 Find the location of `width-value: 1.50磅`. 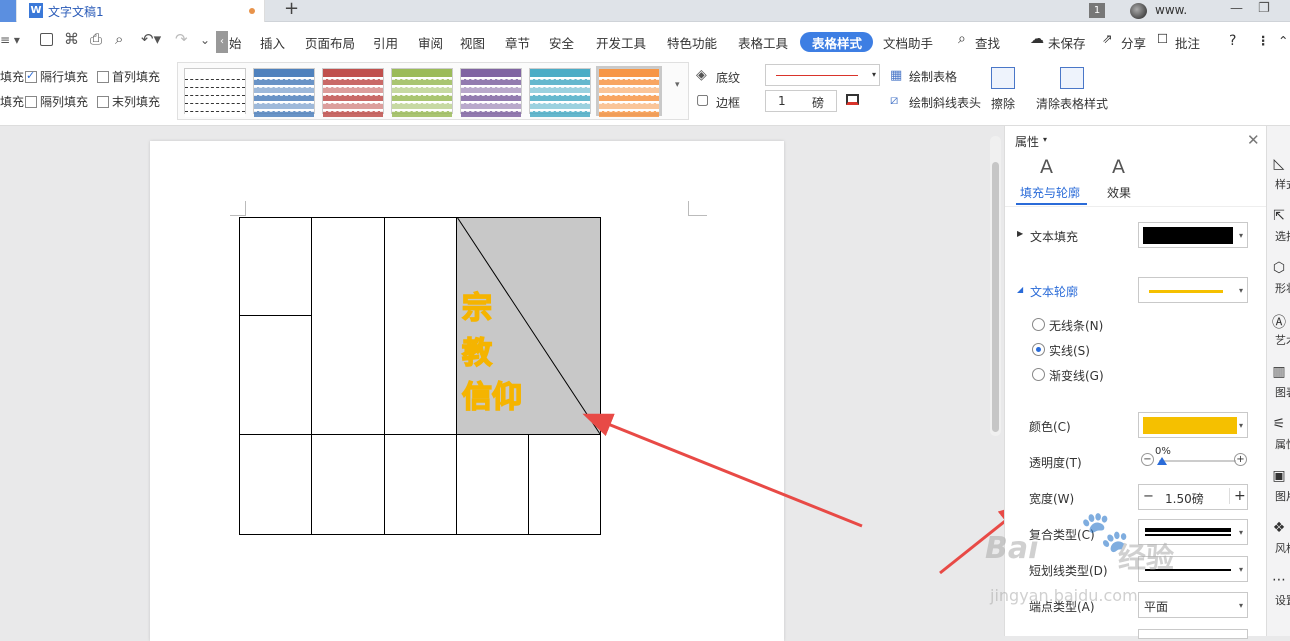

width-value: 1.50磅 is located at coordinates (1184, 498).